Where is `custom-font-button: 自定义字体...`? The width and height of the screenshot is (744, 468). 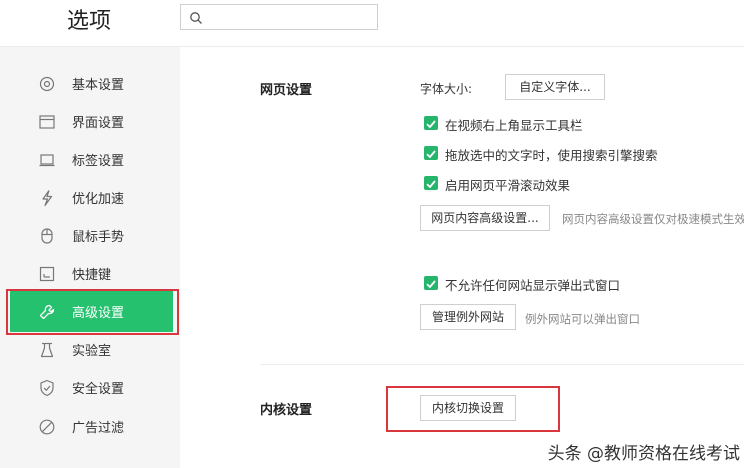
custom-font-button: 自定义字体... is located at coordinates (555, 87).